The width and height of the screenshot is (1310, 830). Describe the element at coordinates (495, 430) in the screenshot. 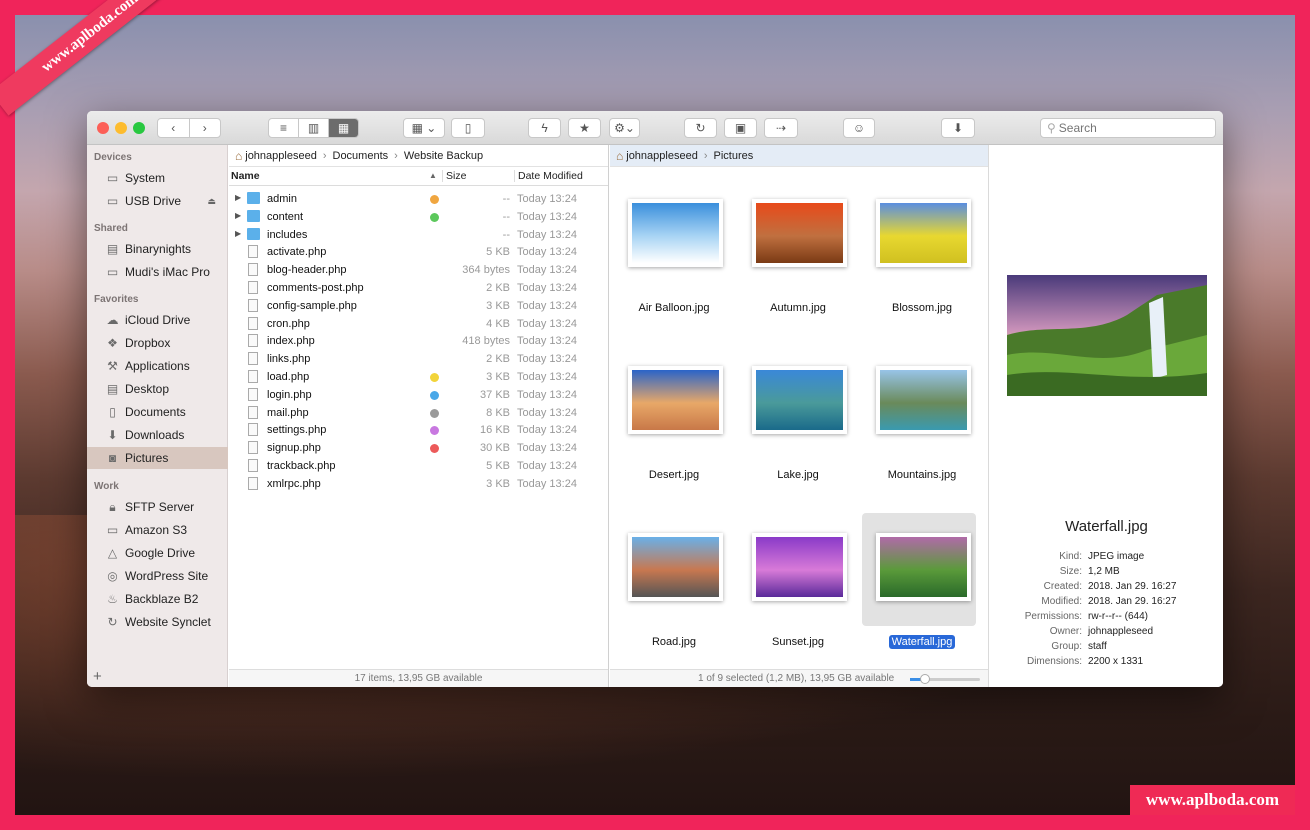

I see `file-size: 16 KB` at that location.